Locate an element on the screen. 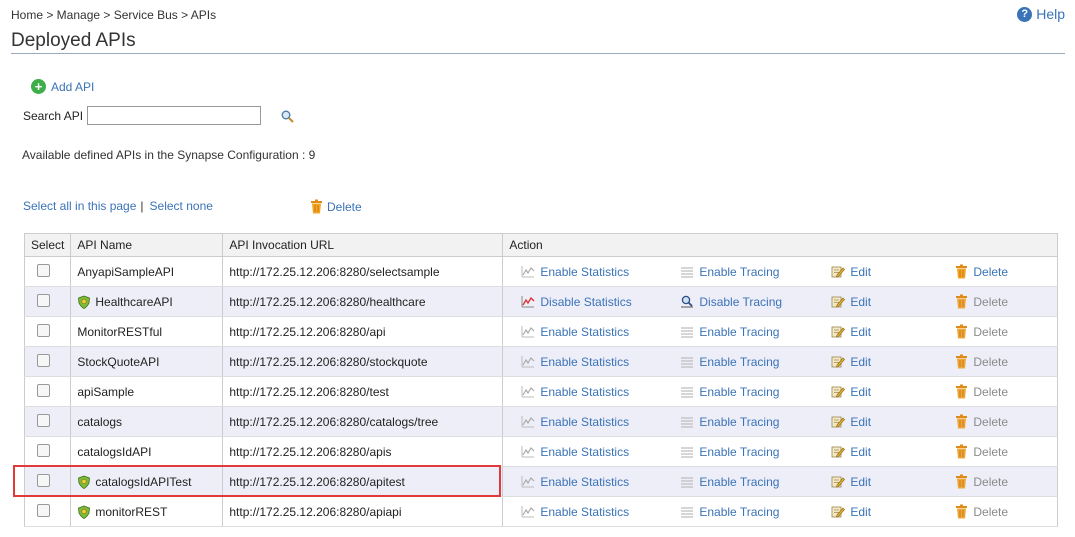 The width and height of the screenshot is (1075, 537). tracing-label: Disable Tracing is located at coordinates (741, 301).